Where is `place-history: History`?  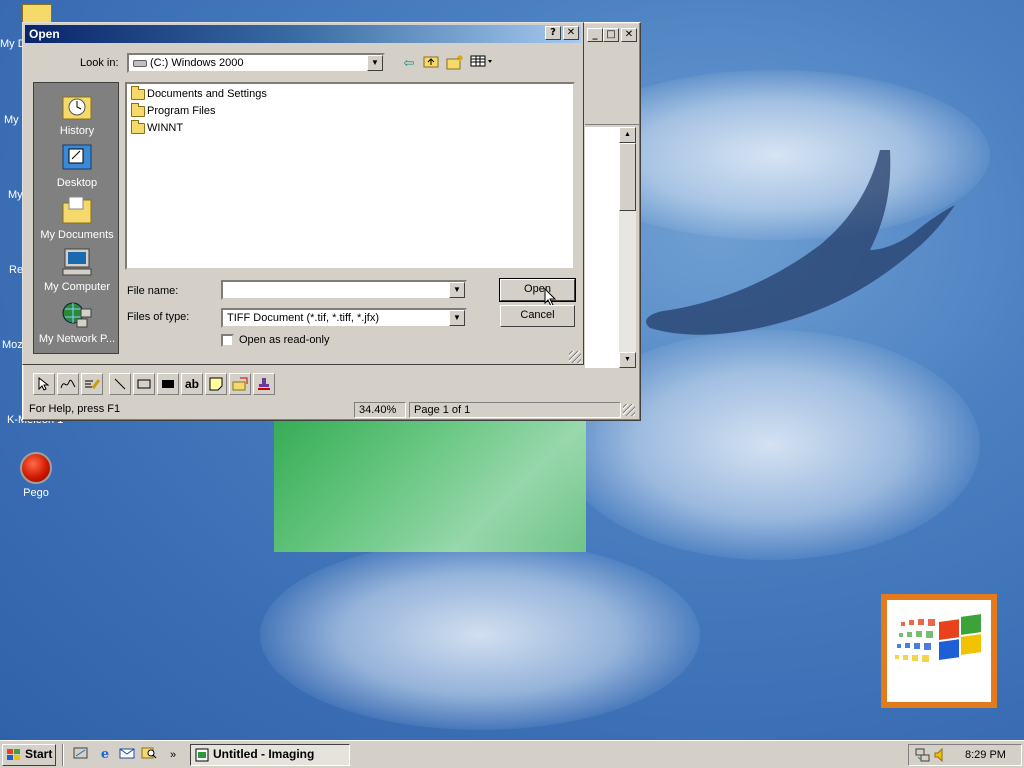 place-history: History is located at coordinates (77, 114).